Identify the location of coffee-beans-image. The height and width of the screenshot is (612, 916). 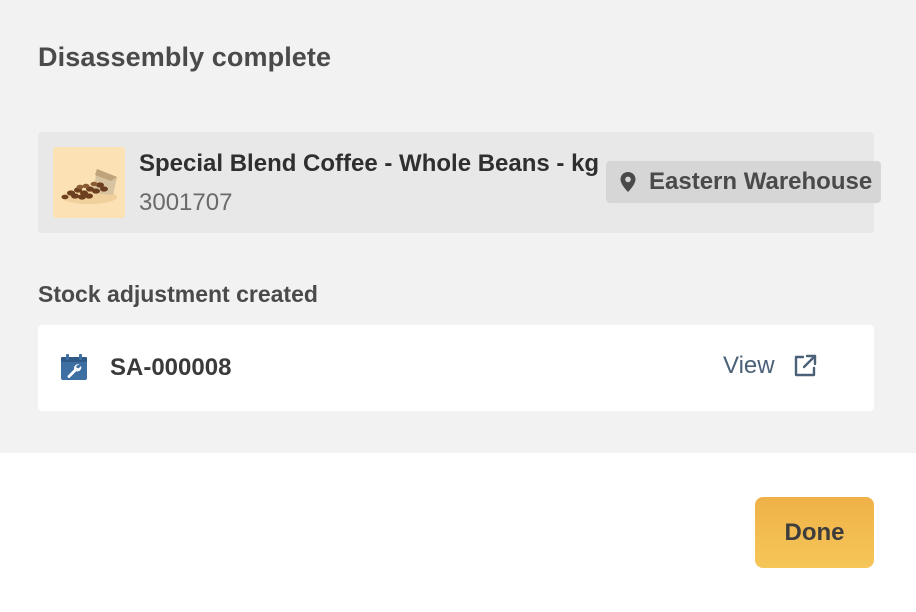
(89, 186).